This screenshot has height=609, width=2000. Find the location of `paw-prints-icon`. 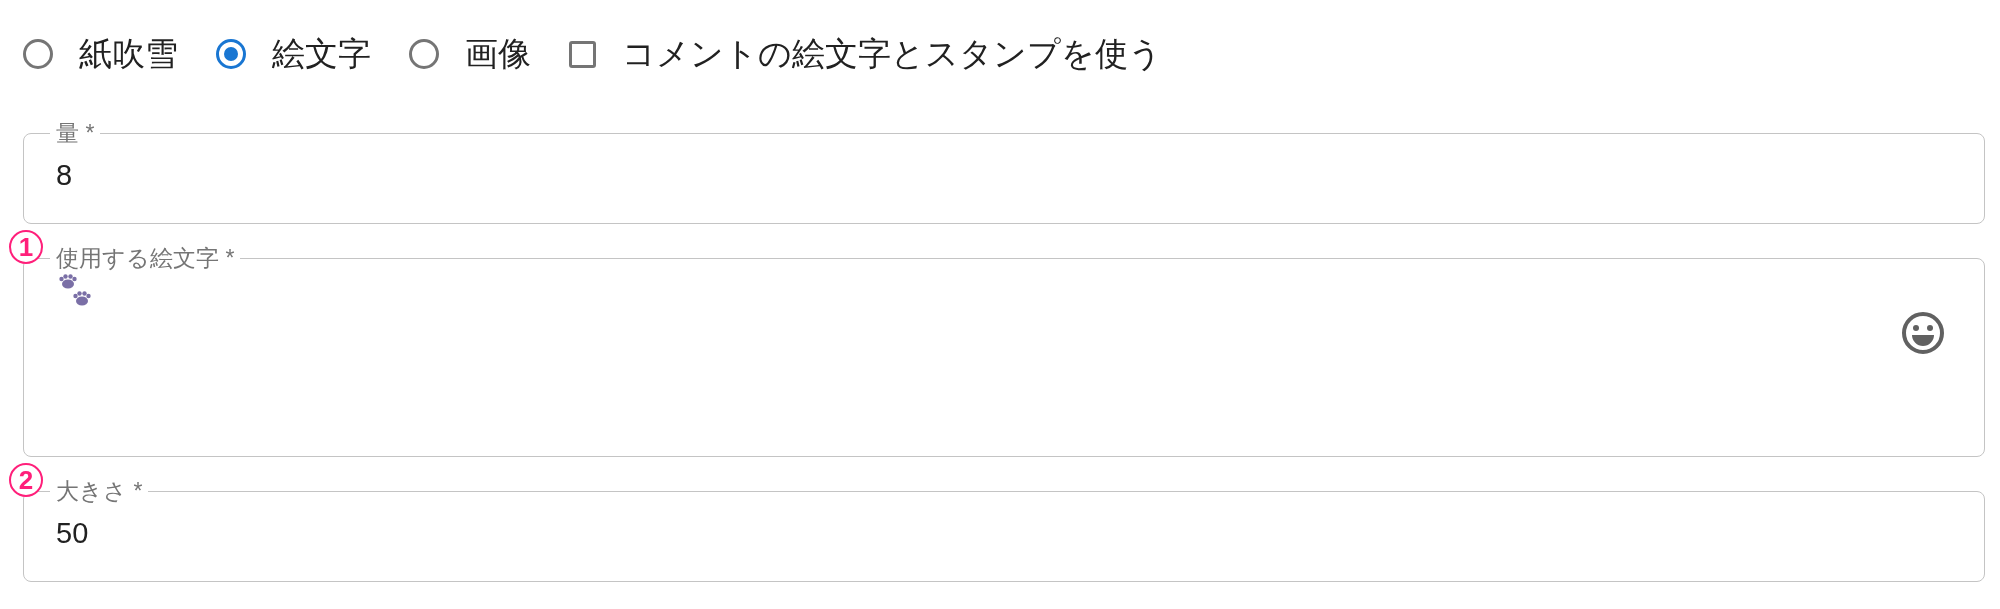

paw-prints-icon is located at coordinates (76, 291).